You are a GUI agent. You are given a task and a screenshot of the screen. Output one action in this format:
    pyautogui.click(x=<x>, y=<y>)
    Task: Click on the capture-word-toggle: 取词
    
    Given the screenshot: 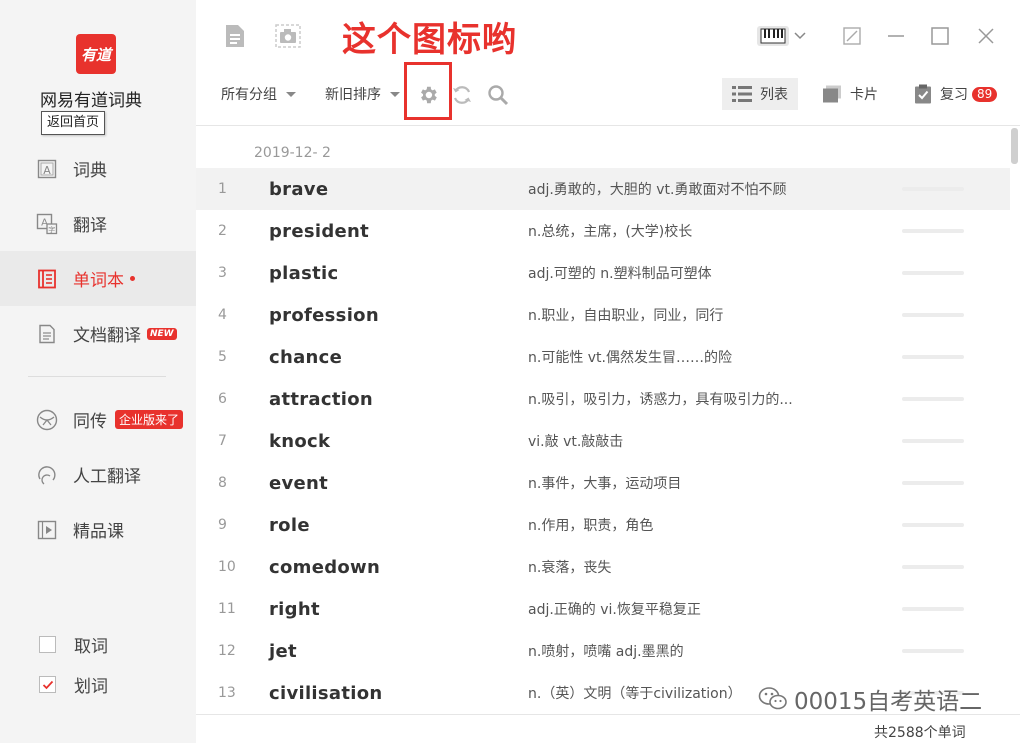 What is the action you would take?
    pyautogui.click(x=73, y=644)
    